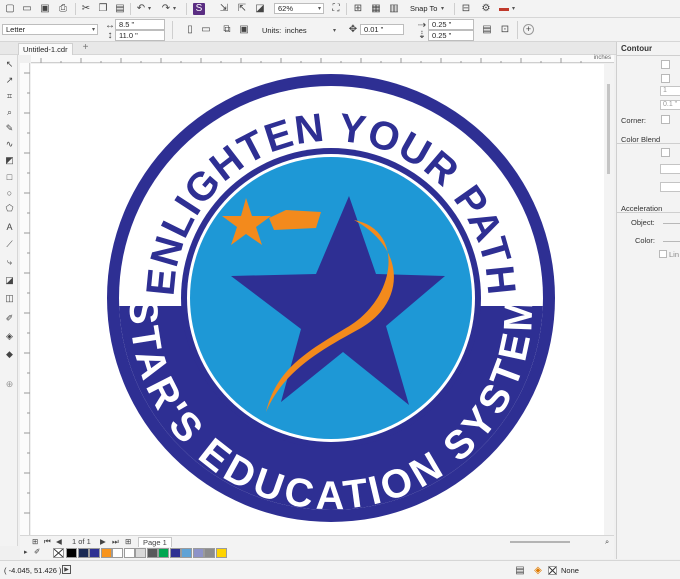  Describe the element at coordinates (9, 280) in the screenshot. I see `drop-shadow-icon: ◪` at that location.